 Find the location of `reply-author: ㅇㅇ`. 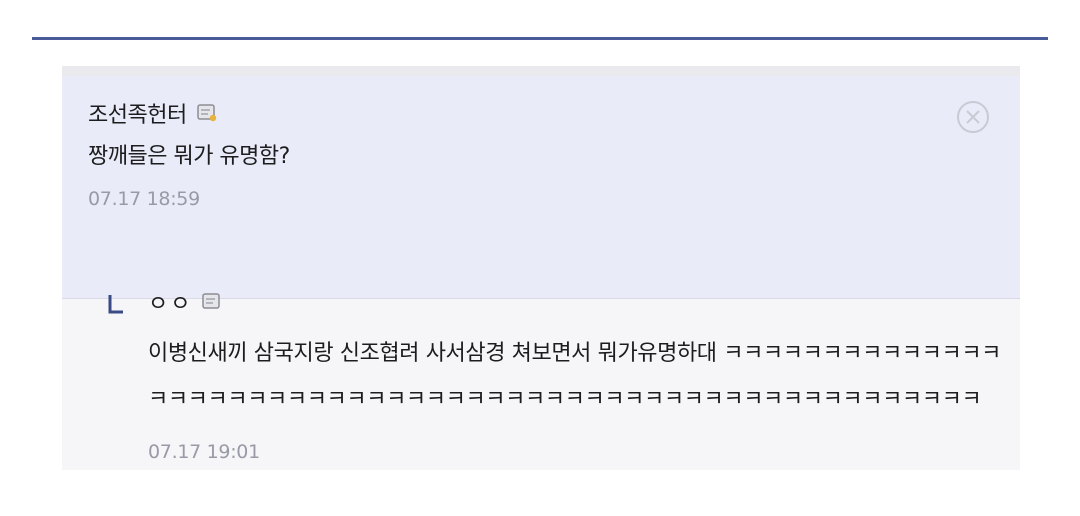

reply-author: ㅇㅇ is located at coordinates (170, 302).